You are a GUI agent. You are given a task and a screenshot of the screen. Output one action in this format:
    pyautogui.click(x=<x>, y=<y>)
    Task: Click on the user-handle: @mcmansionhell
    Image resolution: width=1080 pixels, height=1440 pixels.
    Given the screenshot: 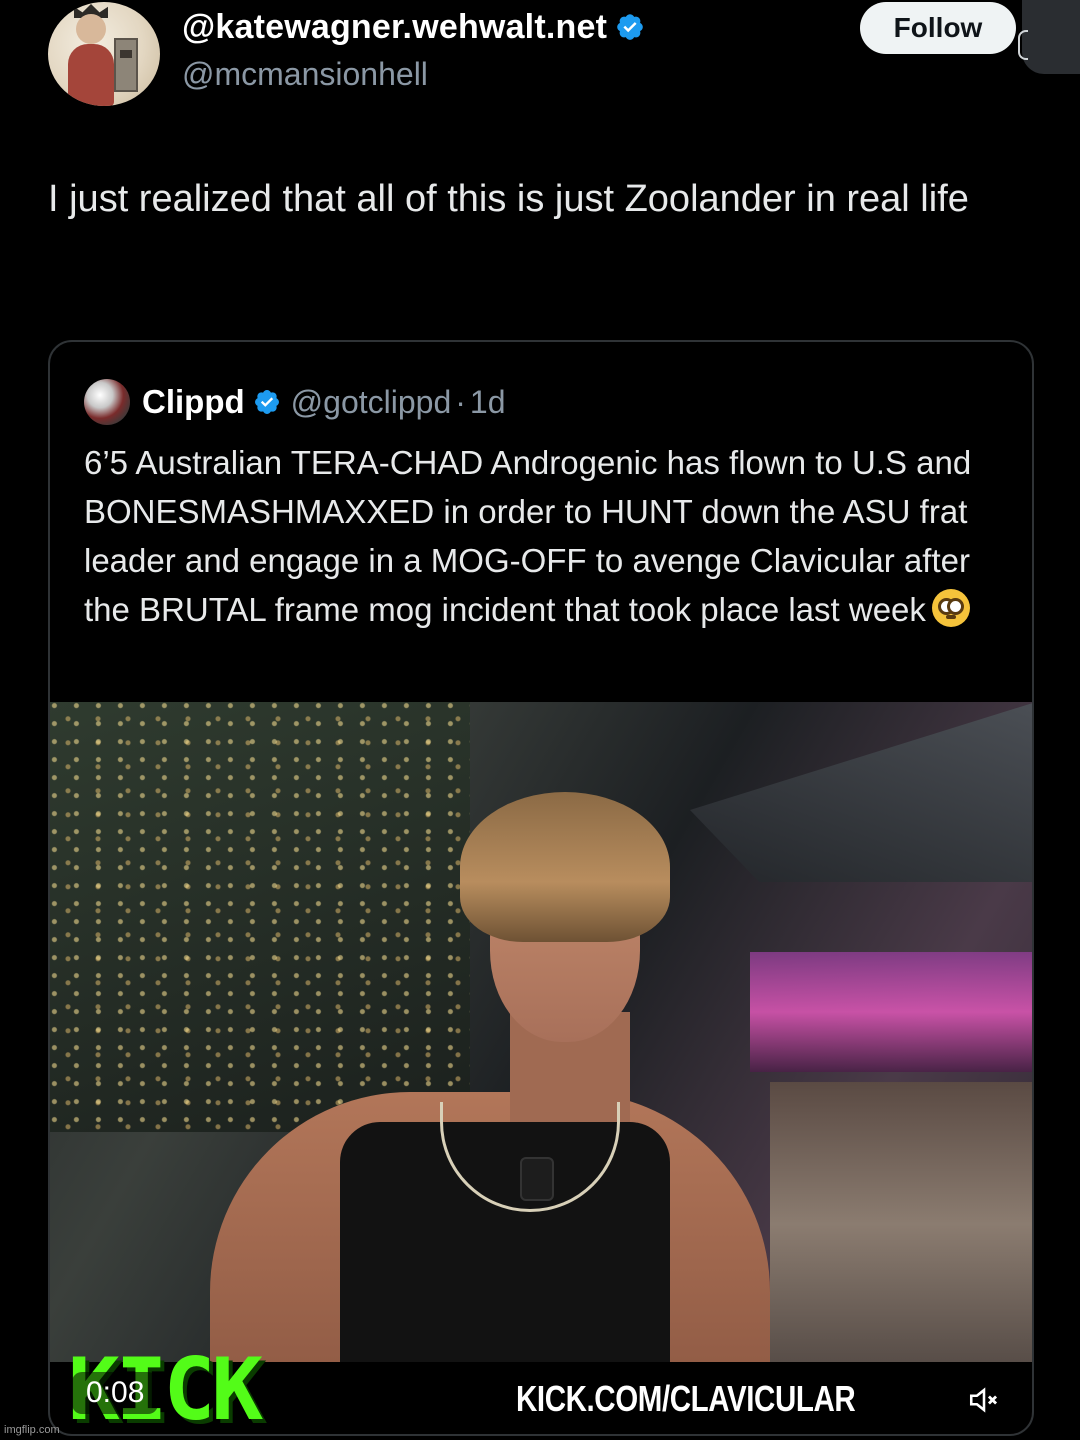 What is the action you would take?
    pyautogui.click(x=305, y=74)
    